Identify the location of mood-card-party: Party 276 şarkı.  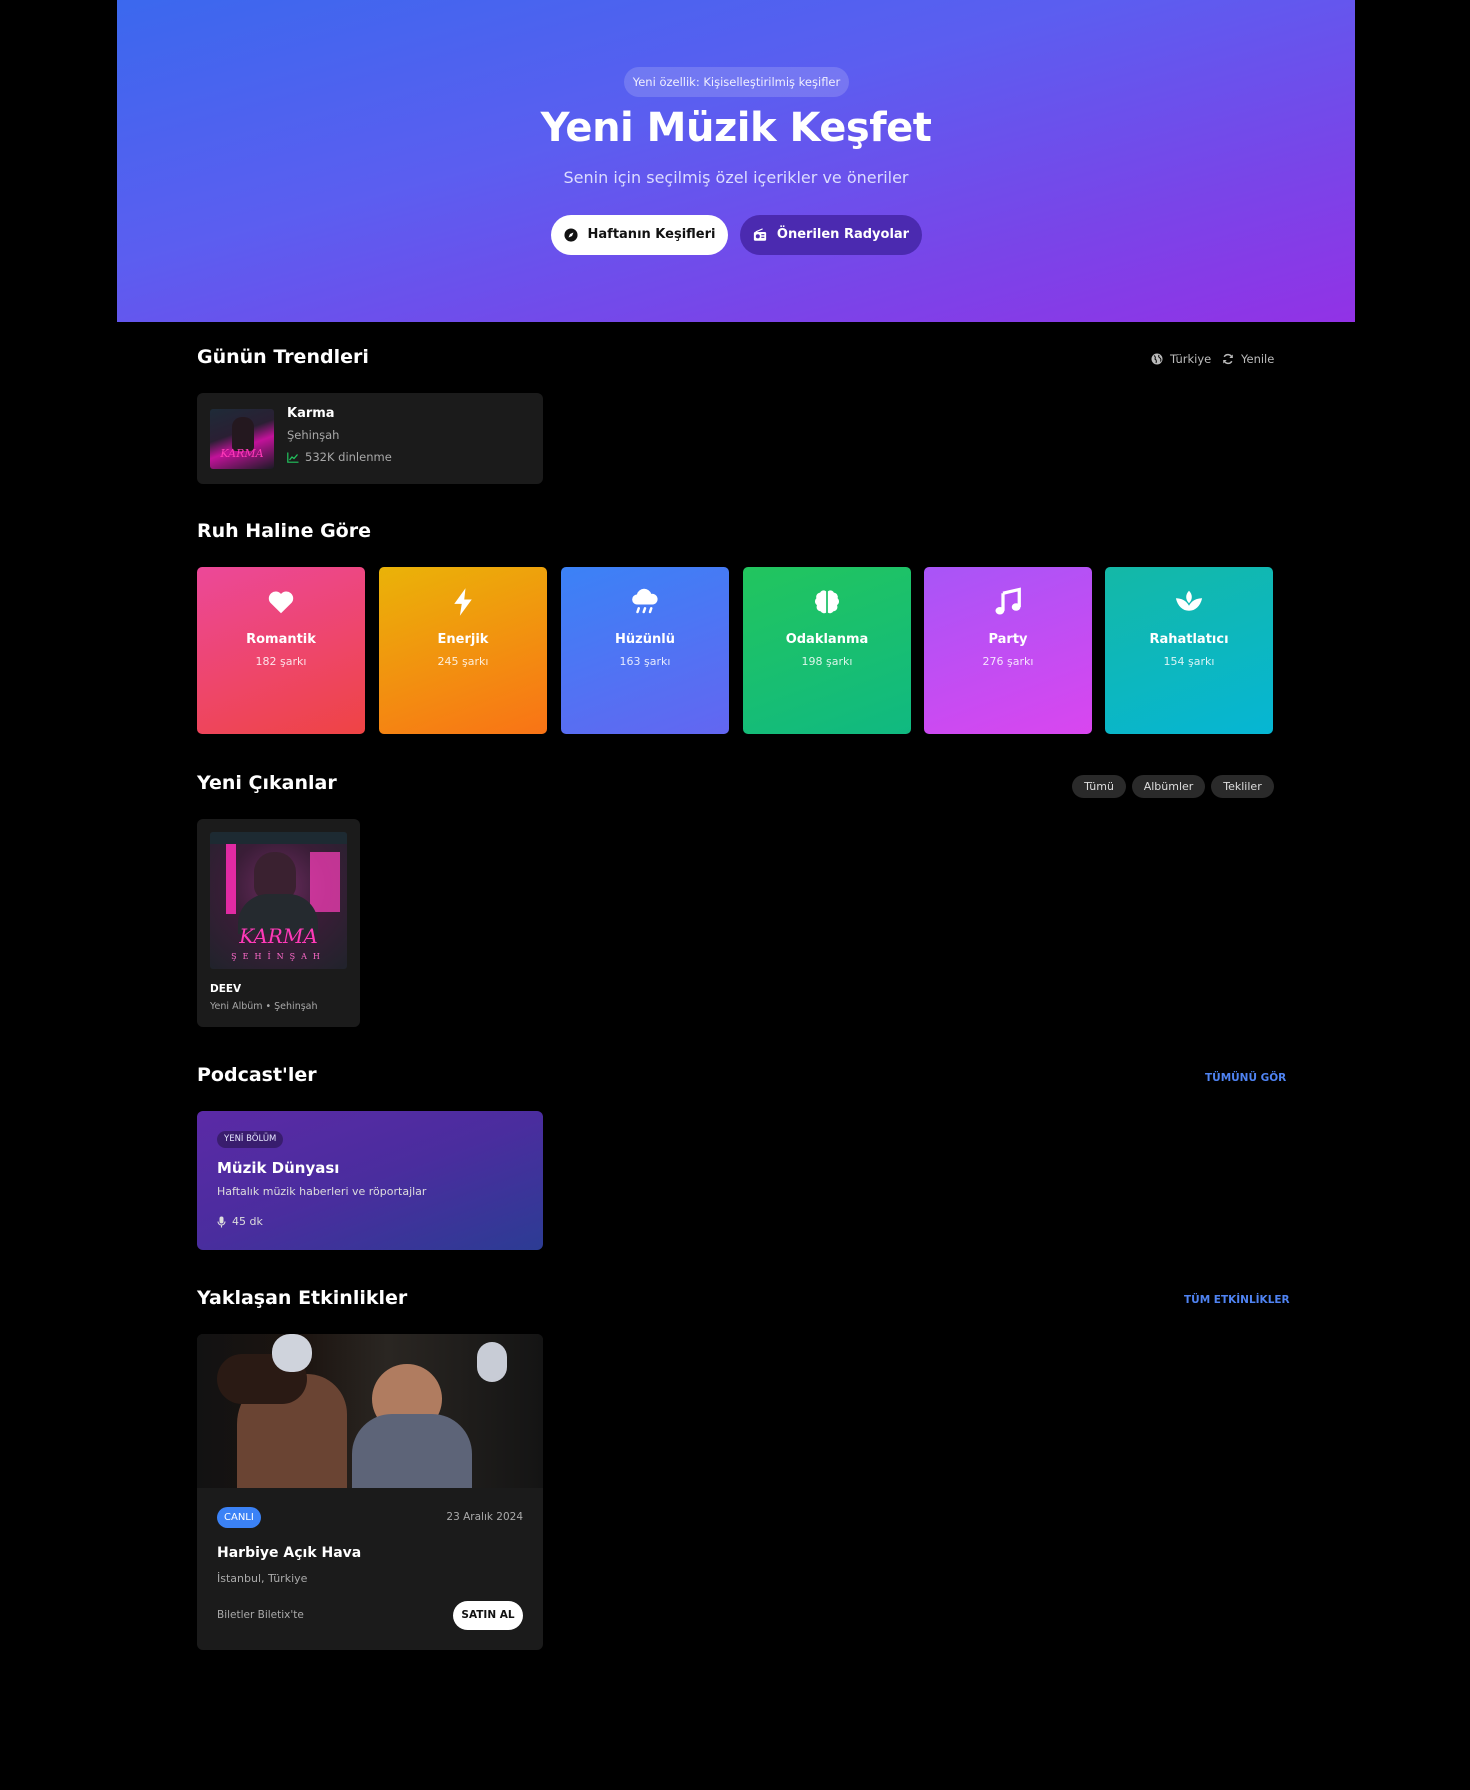
(1008, 650).